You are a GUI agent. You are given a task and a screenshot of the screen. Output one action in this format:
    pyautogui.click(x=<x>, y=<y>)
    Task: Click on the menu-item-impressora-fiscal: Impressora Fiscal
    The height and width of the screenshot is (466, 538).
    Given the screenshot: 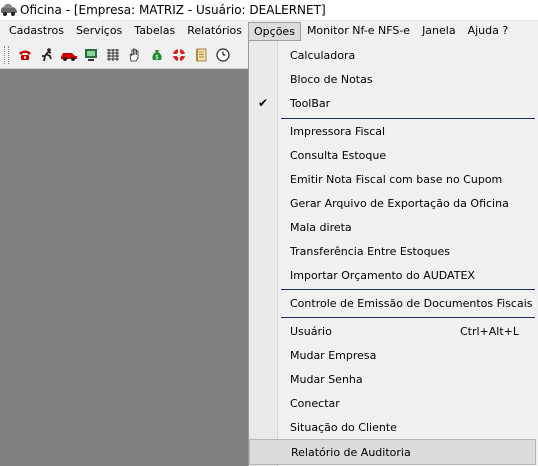 What is the action you would take?
    pyautogui.click(x=392, y=131)
    